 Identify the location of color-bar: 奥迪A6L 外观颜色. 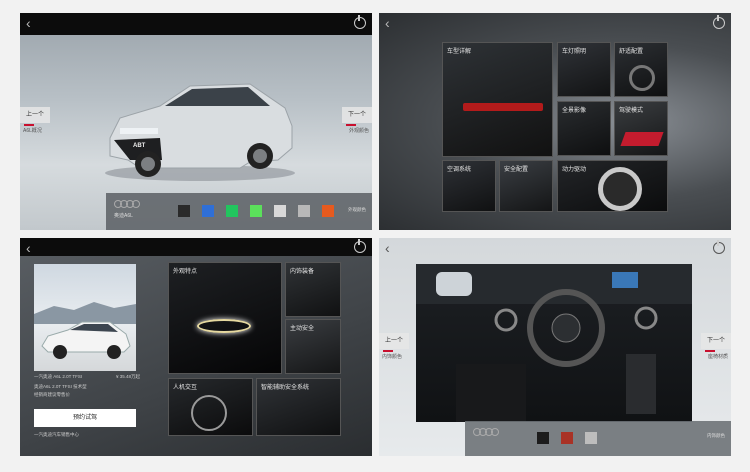
(239, 211).